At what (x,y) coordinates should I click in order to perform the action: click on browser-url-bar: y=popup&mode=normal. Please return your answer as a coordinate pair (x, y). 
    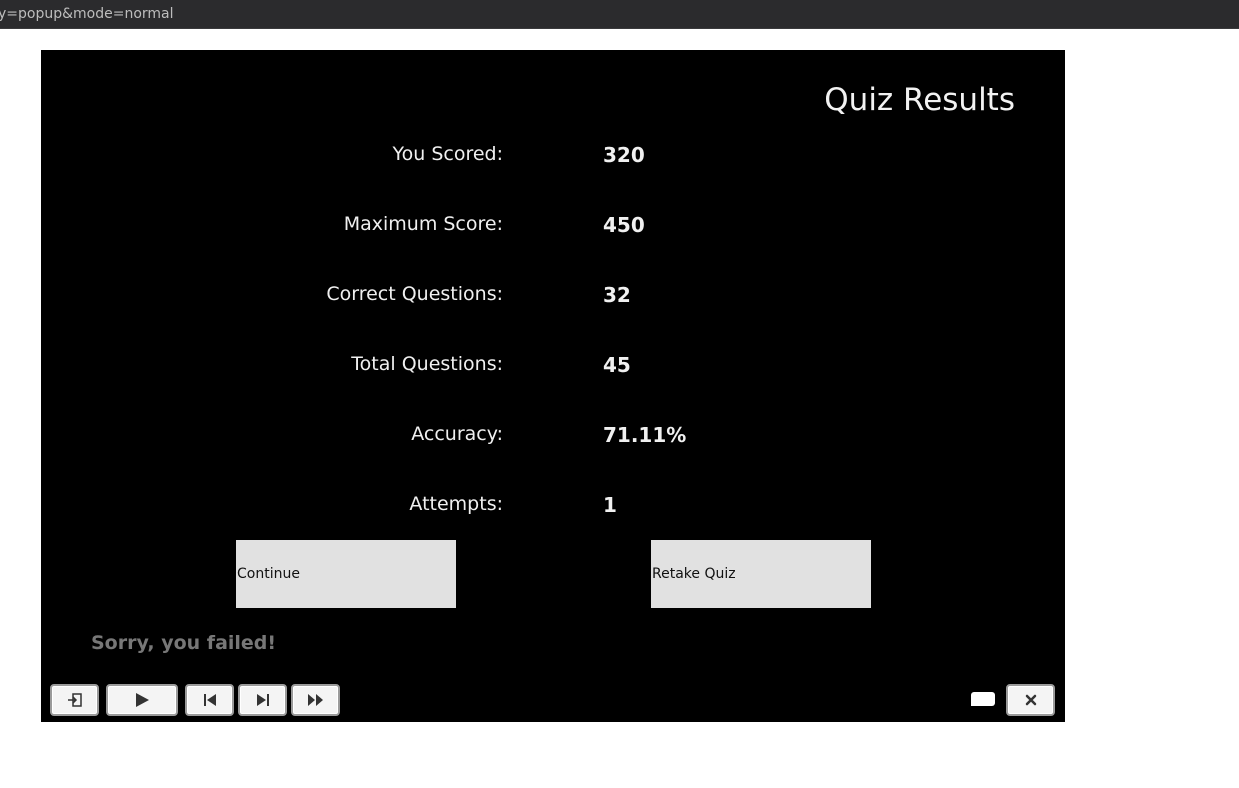
    Looking at the image, I should click on (619, 14).